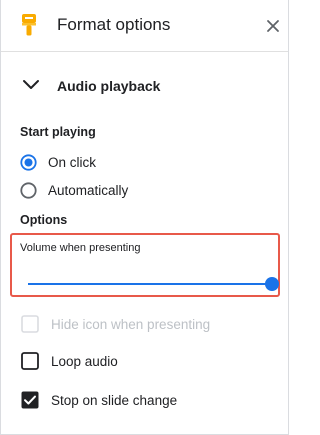 This screenshot has height=435, width=320. What do you see at coordinates (44, 220) in the screenshot?
I see `options-heading: Options` at bounding box center [44, 220].